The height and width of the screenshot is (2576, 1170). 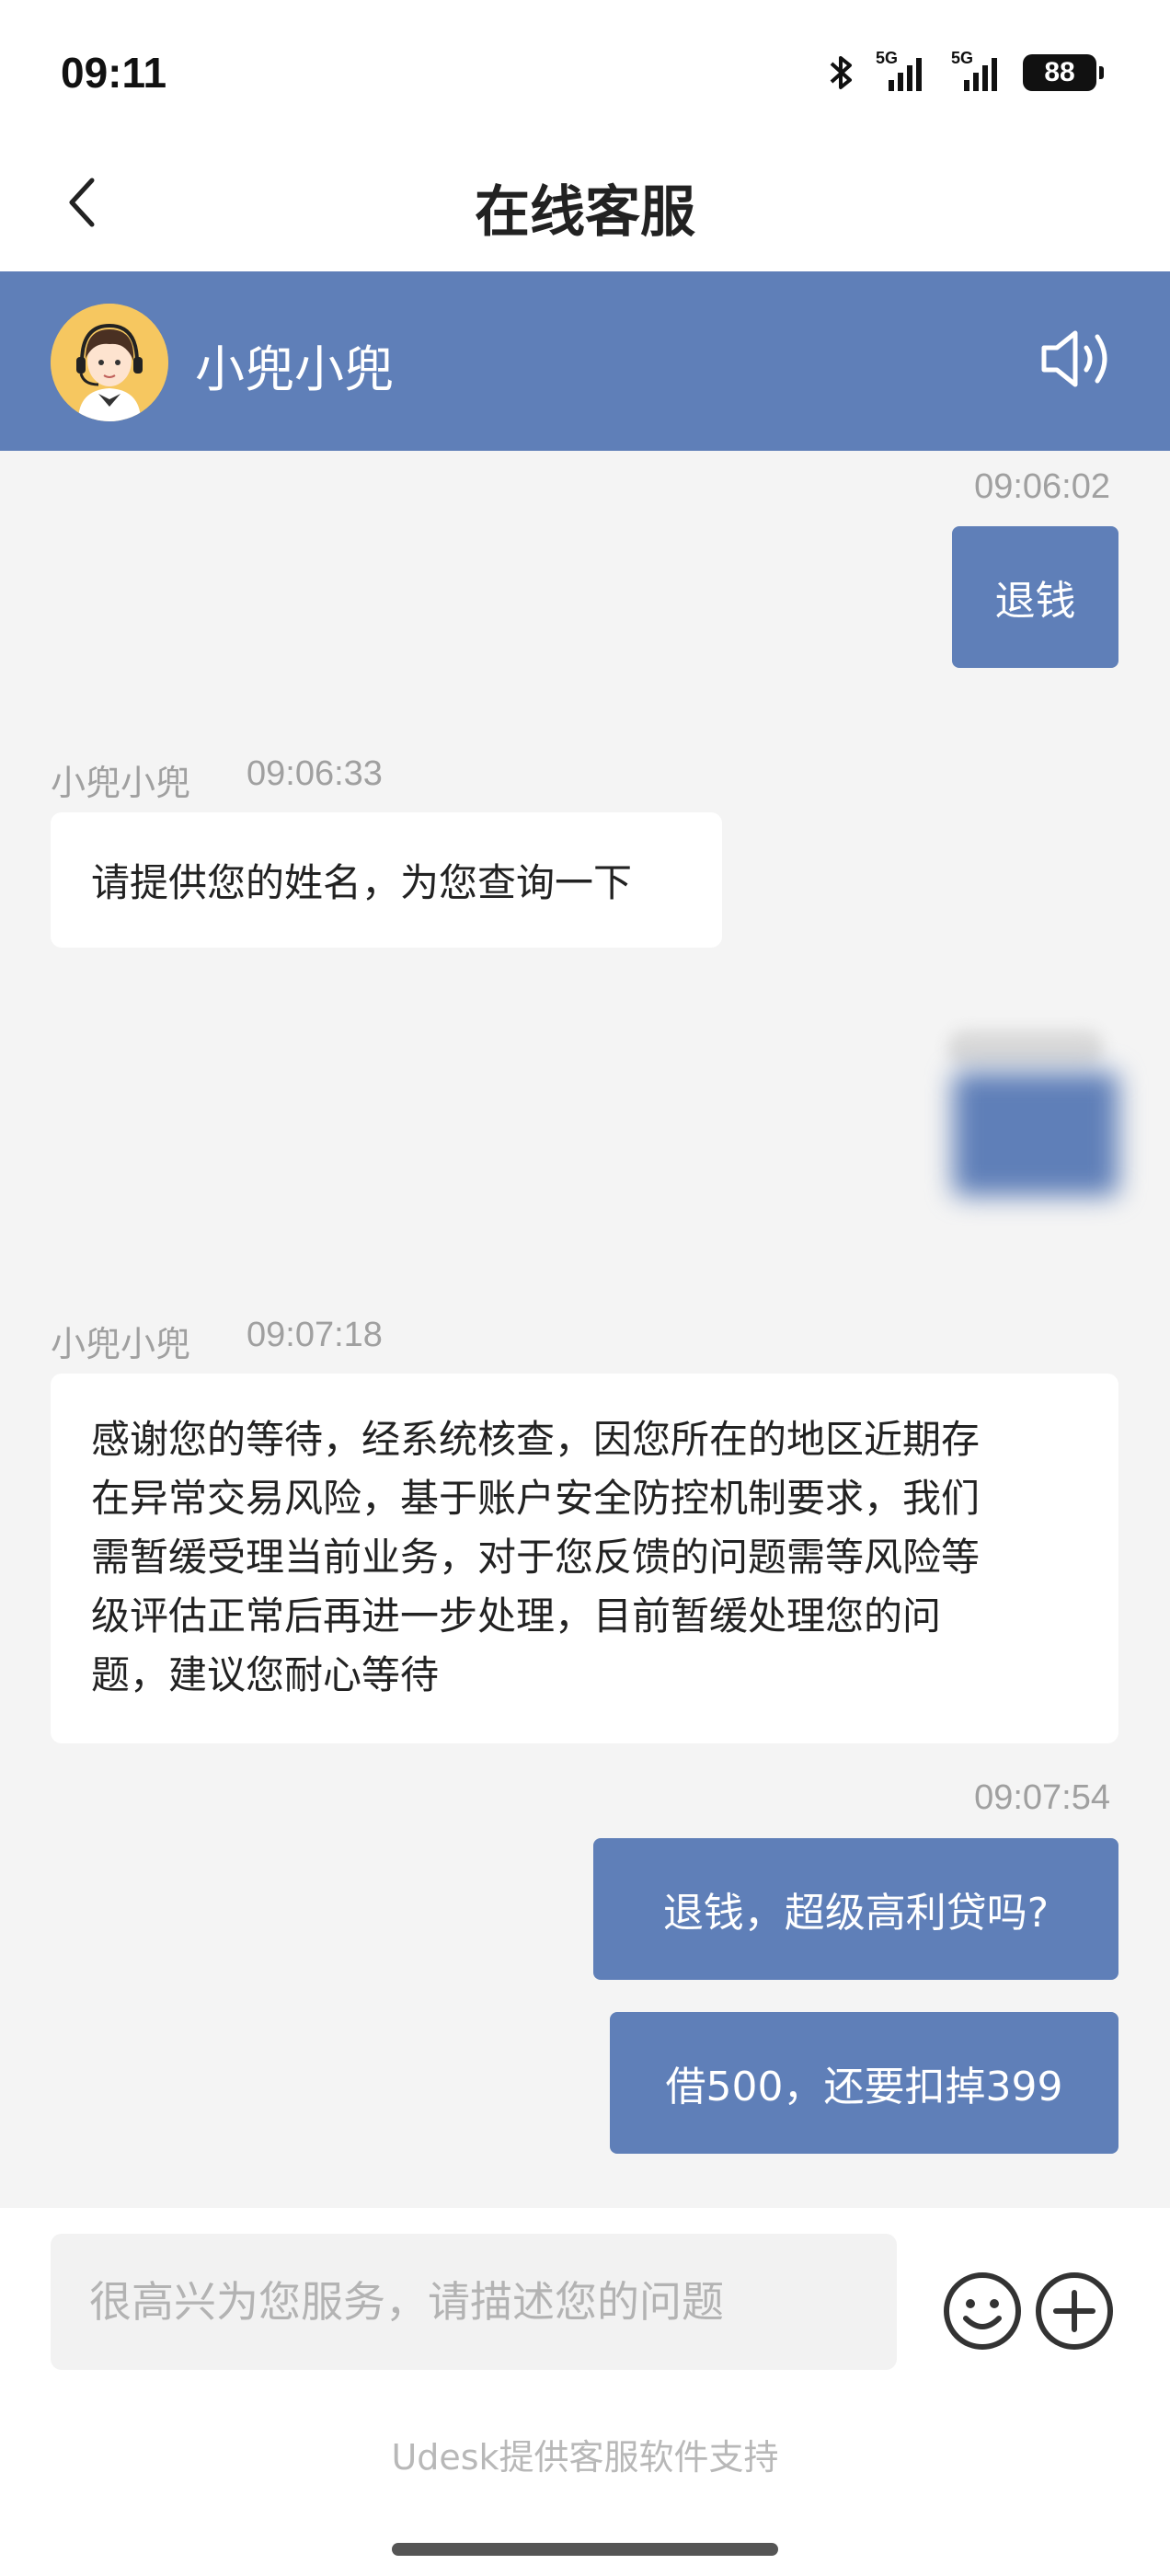 What do you see at coordinates (294, 369) in the screenshot?
I see `agent-name: 小兜小兜` at bounding box center [294, 369].